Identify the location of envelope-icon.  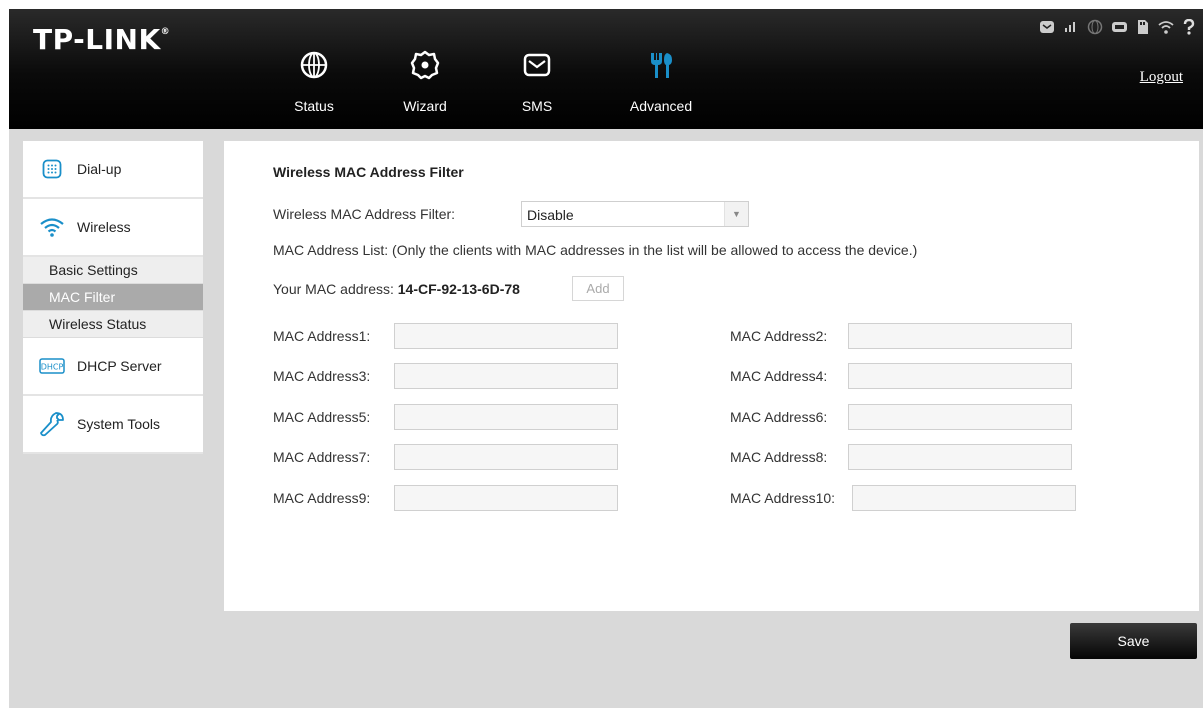
(537, 65).